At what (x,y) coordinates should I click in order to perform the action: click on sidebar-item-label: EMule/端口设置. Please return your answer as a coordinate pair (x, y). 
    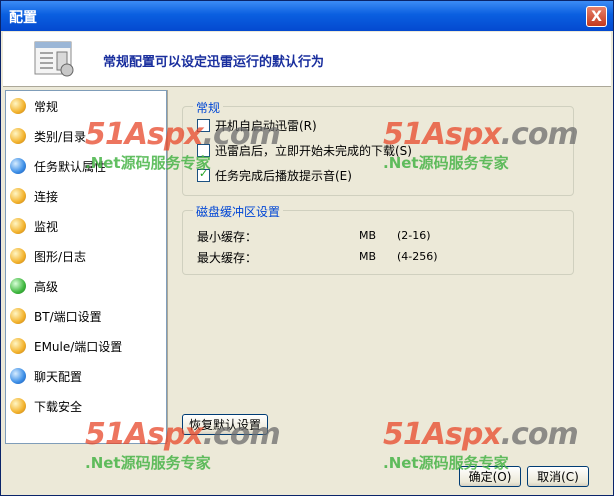
    Looking at the image, I should click on (78, 346).